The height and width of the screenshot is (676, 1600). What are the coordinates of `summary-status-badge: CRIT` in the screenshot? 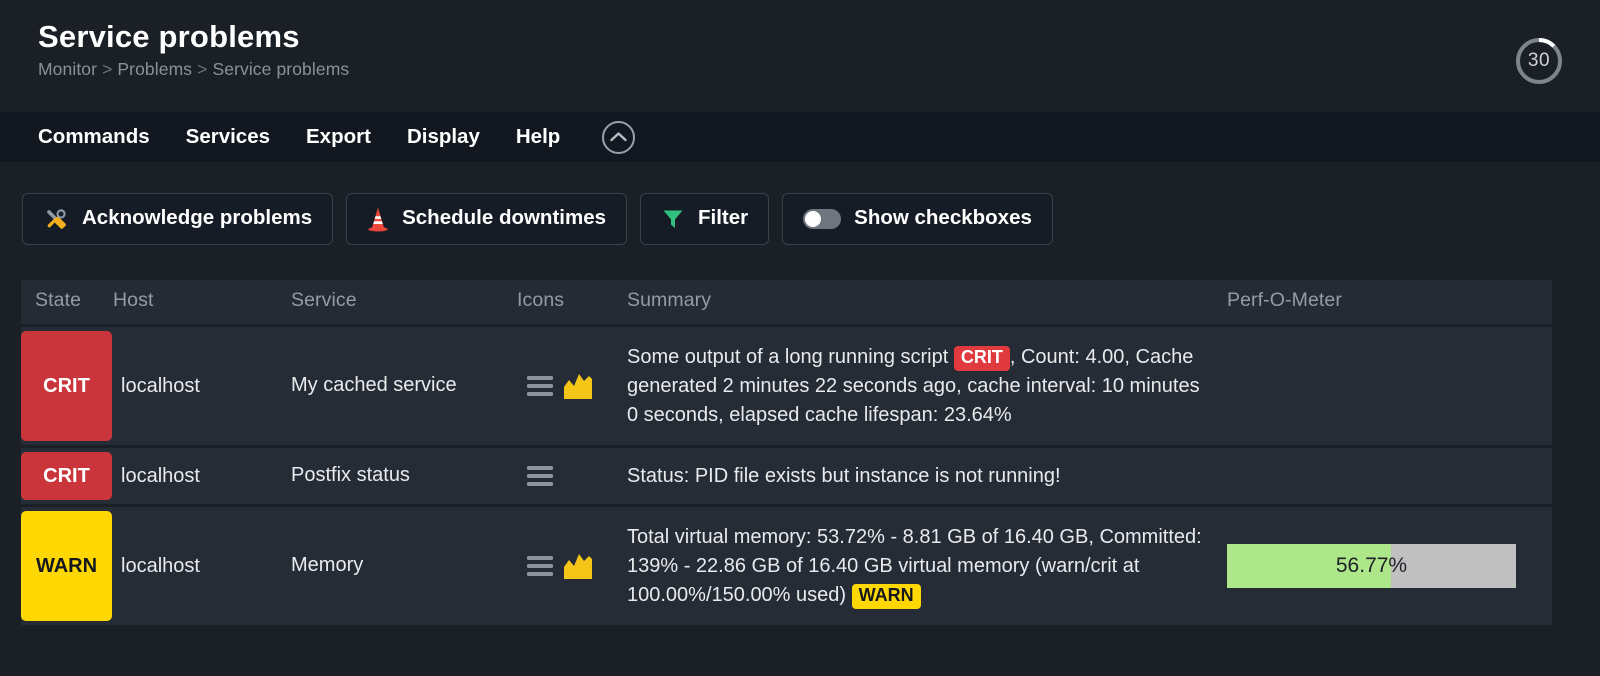 It's located at (981, 358).